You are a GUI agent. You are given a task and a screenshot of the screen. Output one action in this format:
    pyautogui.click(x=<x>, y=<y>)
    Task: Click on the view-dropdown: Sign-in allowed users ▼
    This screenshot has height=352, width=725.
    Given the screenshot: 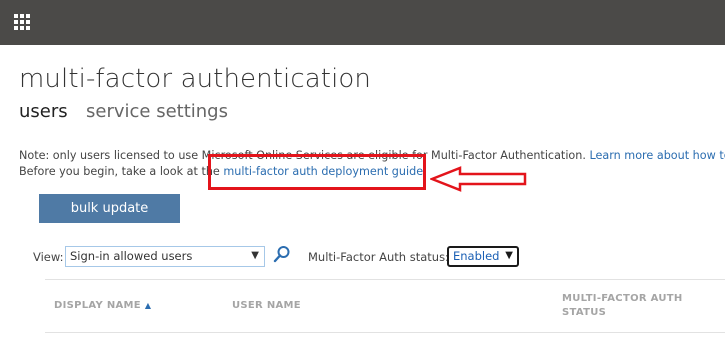 What is the action you would take?
    pyautogui.click(x=165, y=256)
    